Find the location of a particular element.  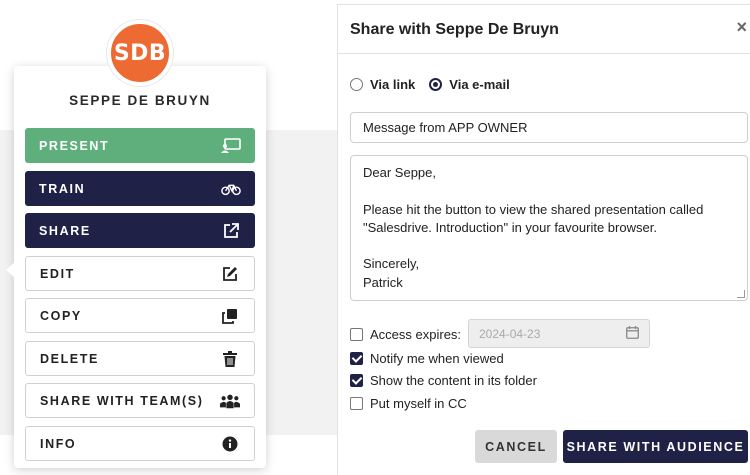

access-expires-label: Access expires: is located at coordinates (416, 334).